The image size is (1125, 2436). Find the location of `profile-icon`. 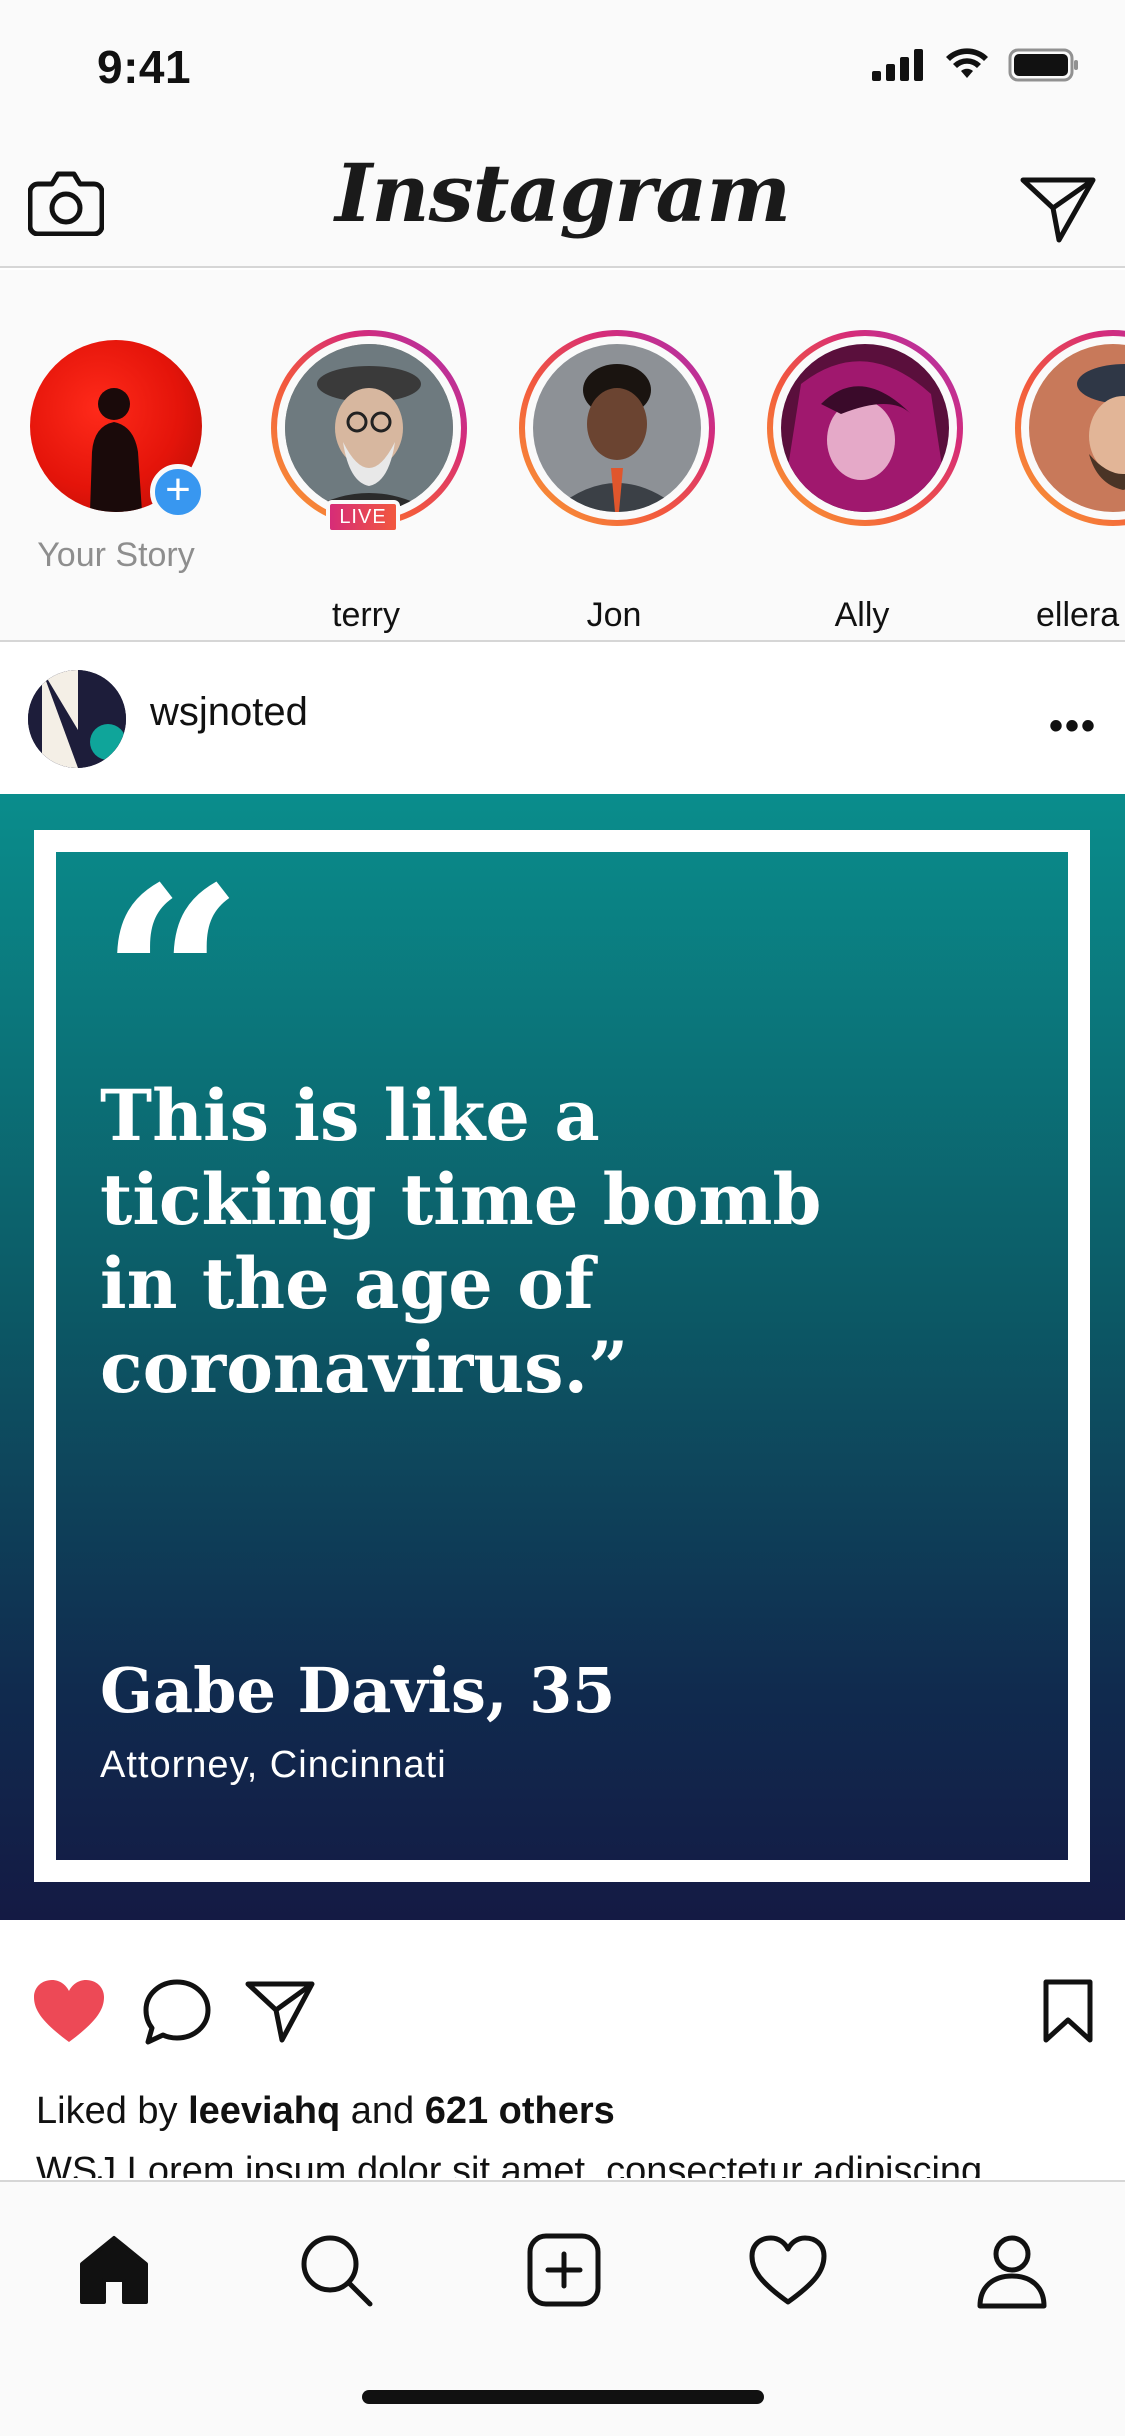

profile-icon is located at coordinates (1012, 2270).